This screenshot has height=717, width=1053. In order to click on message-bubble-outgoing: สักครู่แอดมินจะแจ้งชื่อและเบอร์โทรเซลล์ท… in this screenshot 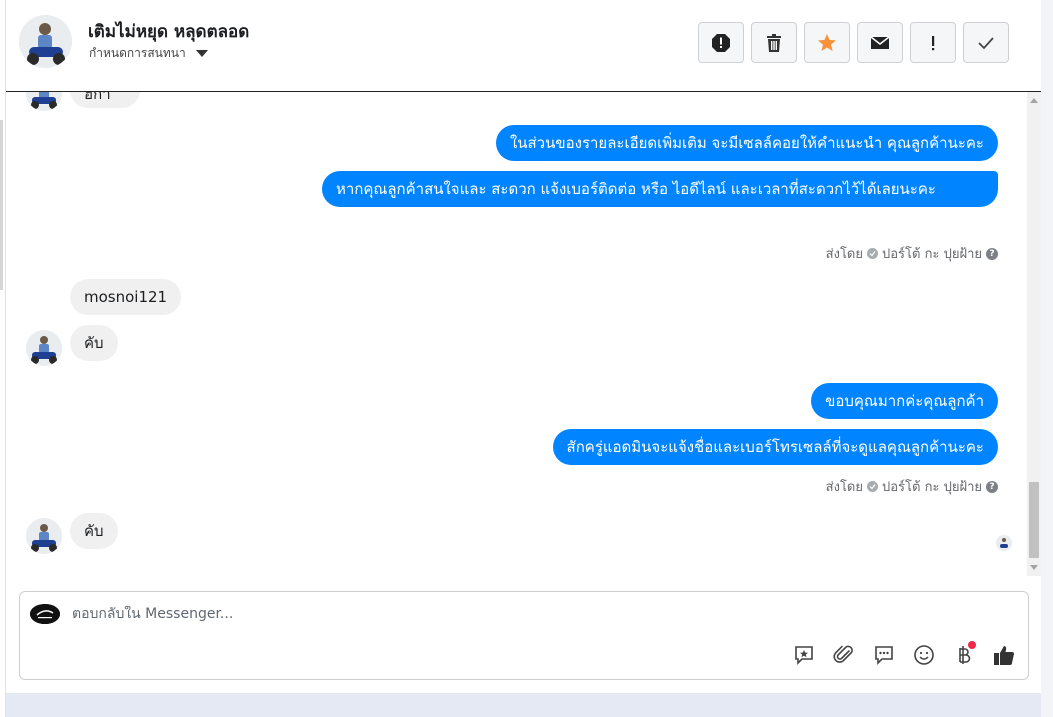, I will do `click(775, 447)`.